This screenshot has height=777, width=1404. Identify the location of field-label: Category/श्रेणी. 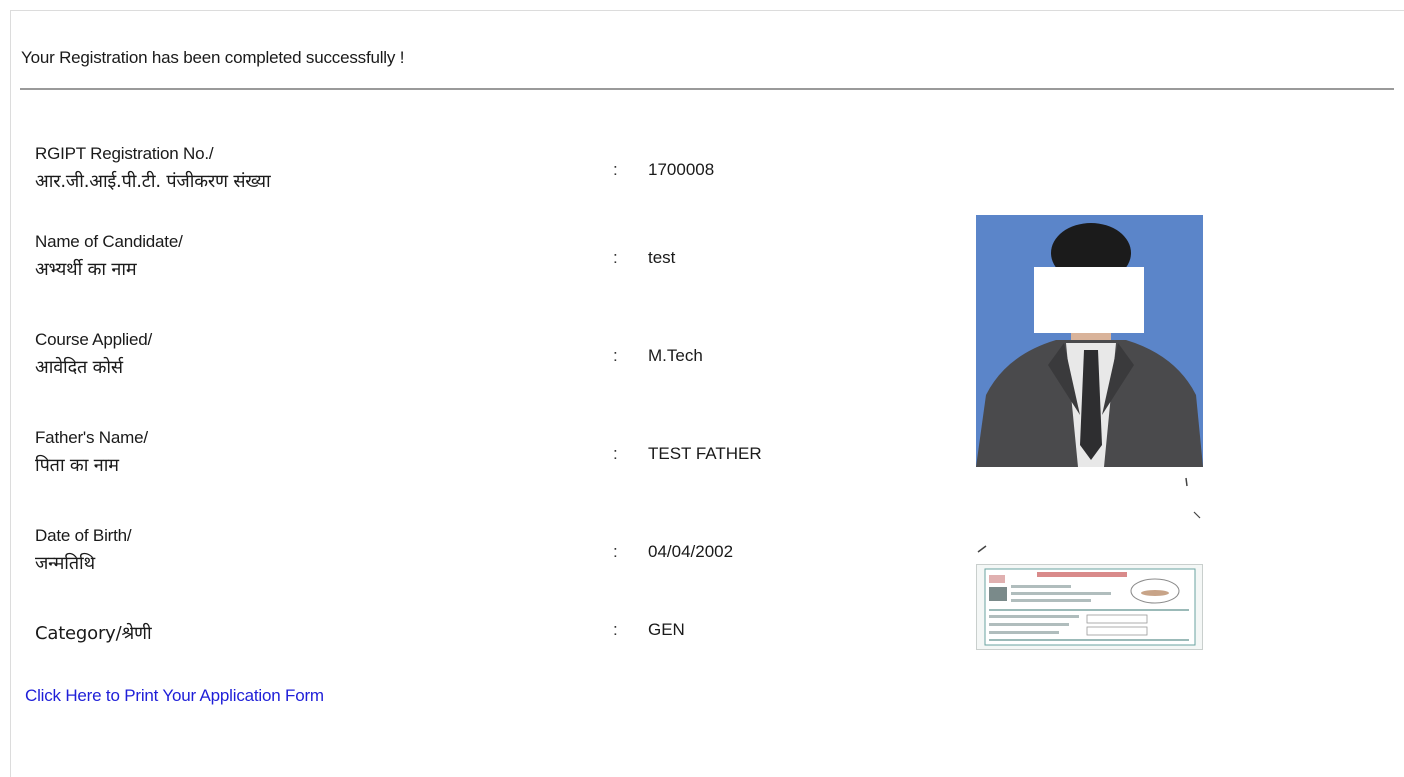
(93, 634).